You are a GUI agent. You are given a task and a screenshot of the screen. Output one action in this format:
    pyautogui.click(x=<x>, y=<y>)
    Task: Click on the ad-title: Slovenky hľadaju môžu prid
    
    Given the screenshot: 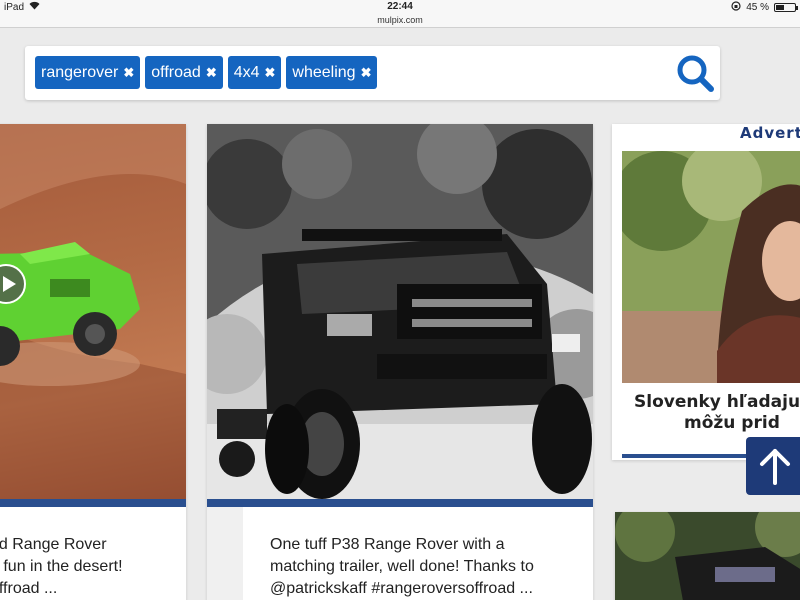 What is the action you would take?
    pyautogui.click(x=717, y=413)
    